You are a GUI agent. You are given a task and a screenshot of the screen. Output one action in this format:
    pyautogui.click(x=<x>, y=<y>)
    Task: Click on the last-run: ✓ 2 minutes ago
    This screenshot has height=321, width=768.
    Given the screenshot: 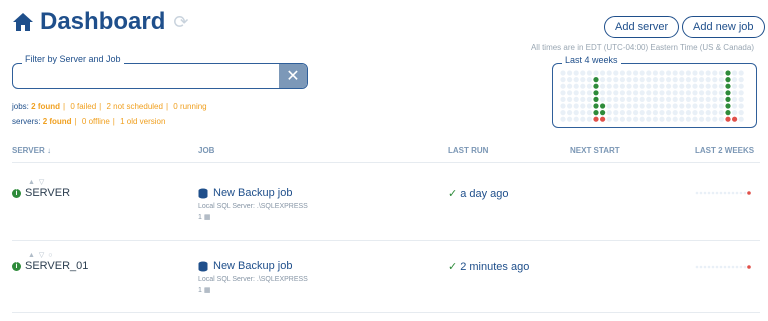 What is the action you would take?
    pyautogui.click(x=489, y=267)
    